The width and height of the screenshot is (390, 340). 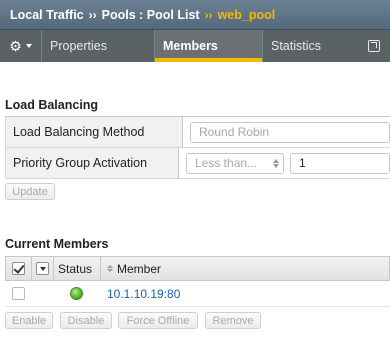 I want to click on tab-properties: Properties, so click(x=98, y=46).